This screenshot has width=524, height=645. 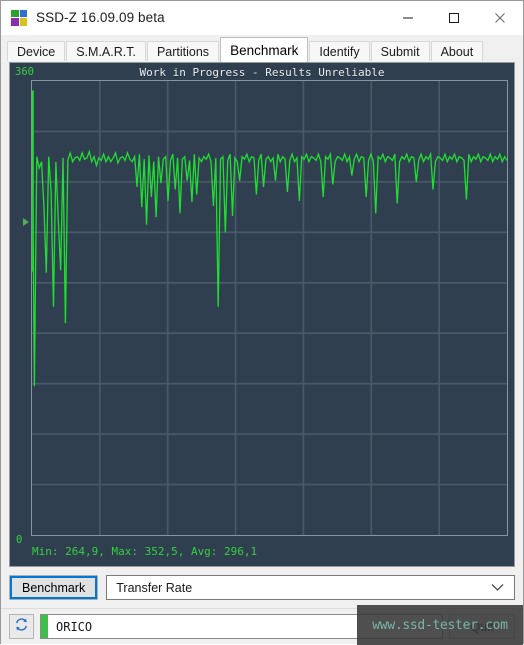 I want to click on benchmark-button: Benchmark, so click(x=54, y=587).